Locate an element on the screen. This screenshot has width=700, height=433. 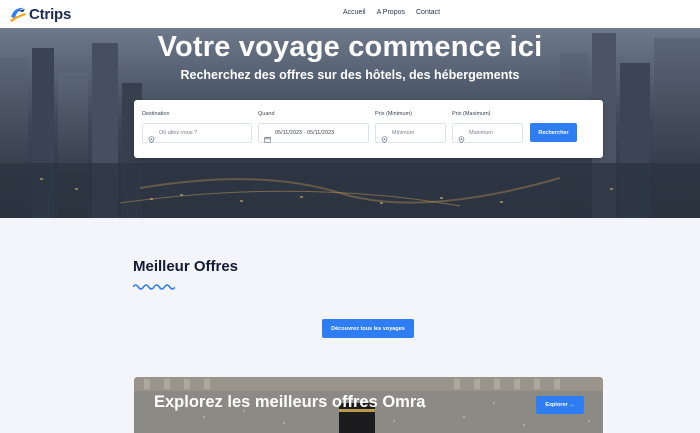
nav-link-a-propos: A Propos is located at coordinates (391, 12).